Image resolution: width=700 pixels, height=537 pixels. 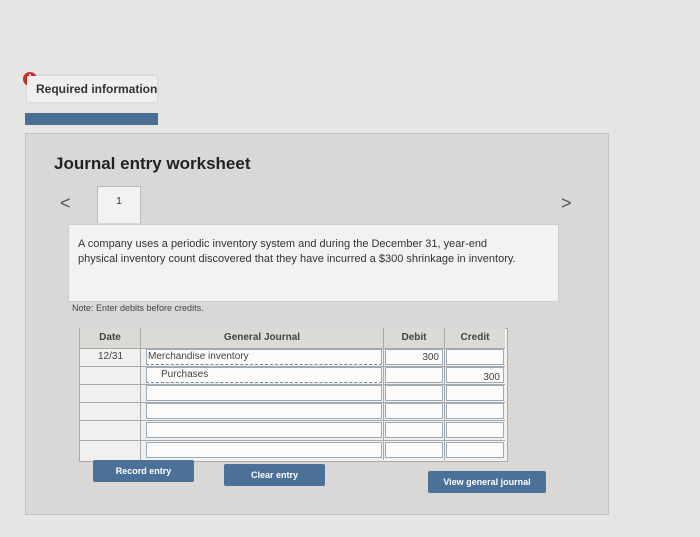 What do you see at coordinates (110, 356) in the screenshot?
I see `date-cell: 12/31` at bounding box center [110, 356].